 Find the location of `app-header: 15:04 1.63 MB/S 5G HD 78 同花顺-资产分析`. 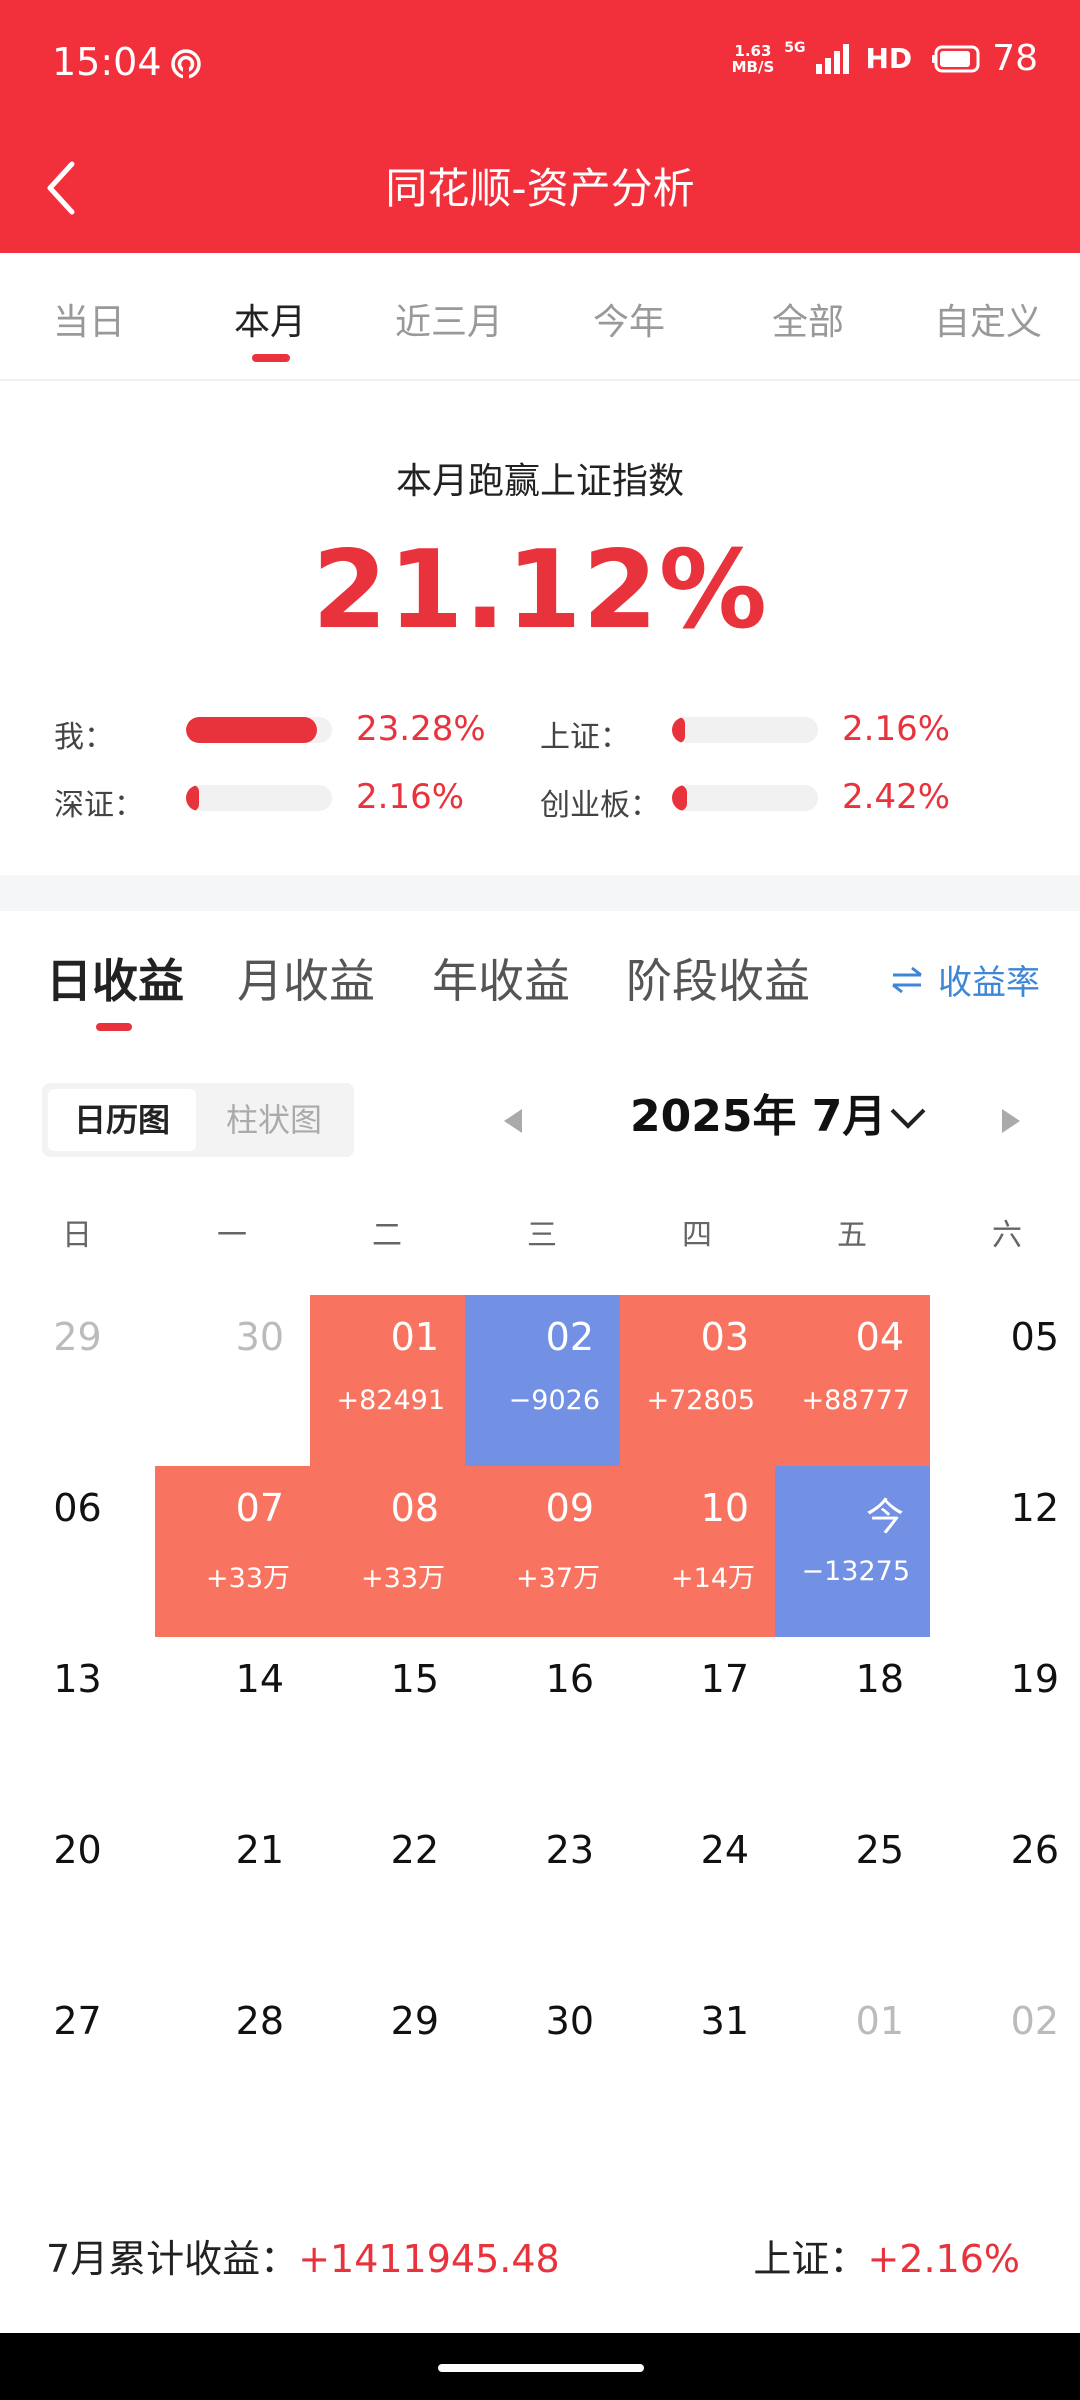

app-header: 15:04 1.63 MB/S 5G HD 78 同花顺-资产分析 is located at coordinates (540, 126).